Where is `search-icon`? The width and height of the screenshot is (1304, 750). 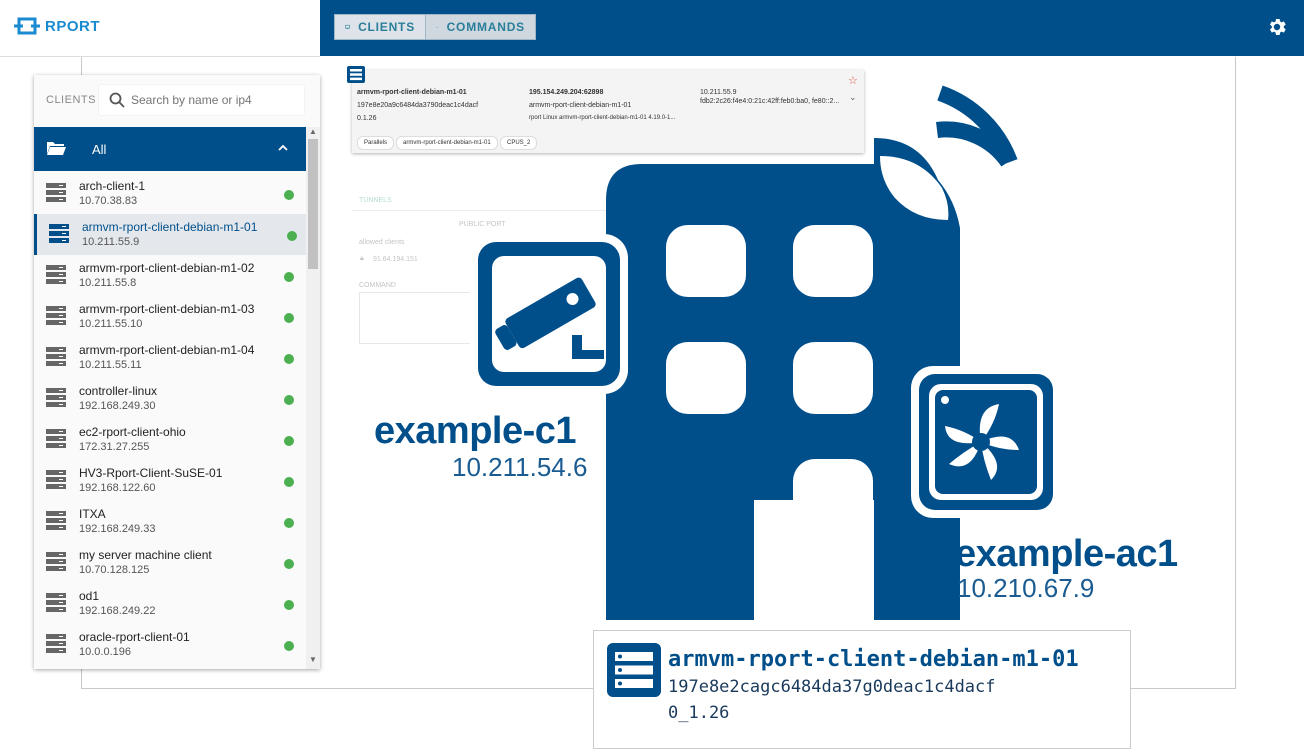 search-icon is located at coordinates (117, 100).